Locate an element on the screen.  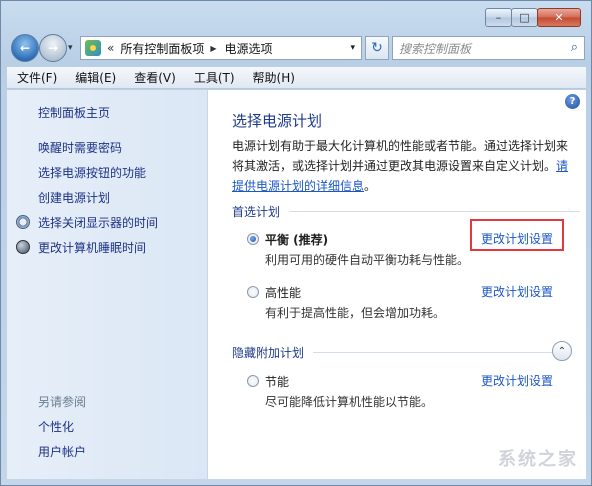
menu-file: 文件(F) is located at coordinates (36, 77).